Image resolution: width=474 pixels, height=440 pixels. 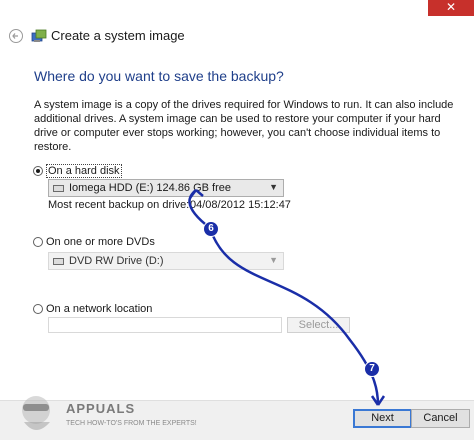 What do you see at coordinates (165, 325) in the screenshot?
I see `network-location-input` at bounding box center [165, 325].